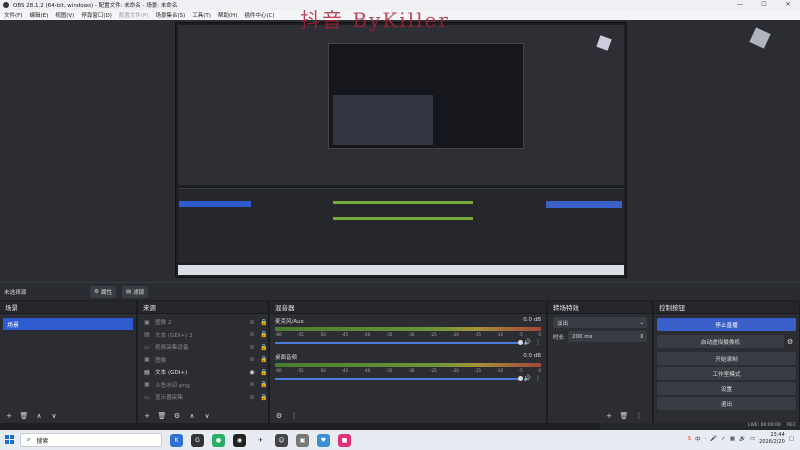 The height and width of the screenshot is (450, 800). I want to click on notification-icon: ▢, so click(791, 439).